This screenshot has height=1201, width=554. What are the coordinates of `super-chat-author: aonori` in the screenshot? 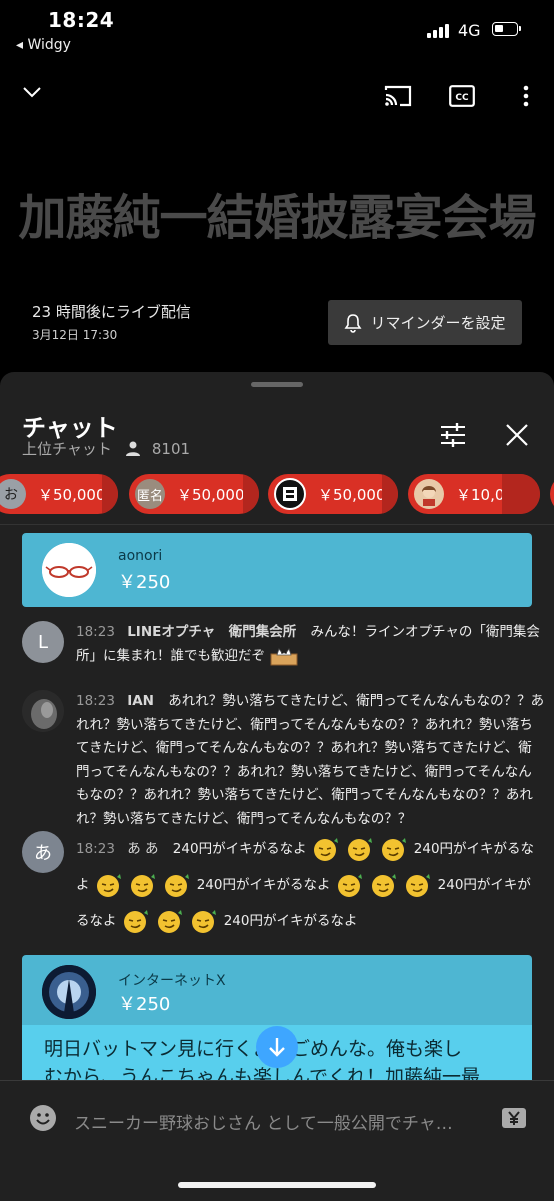 It's located at (140, 556).